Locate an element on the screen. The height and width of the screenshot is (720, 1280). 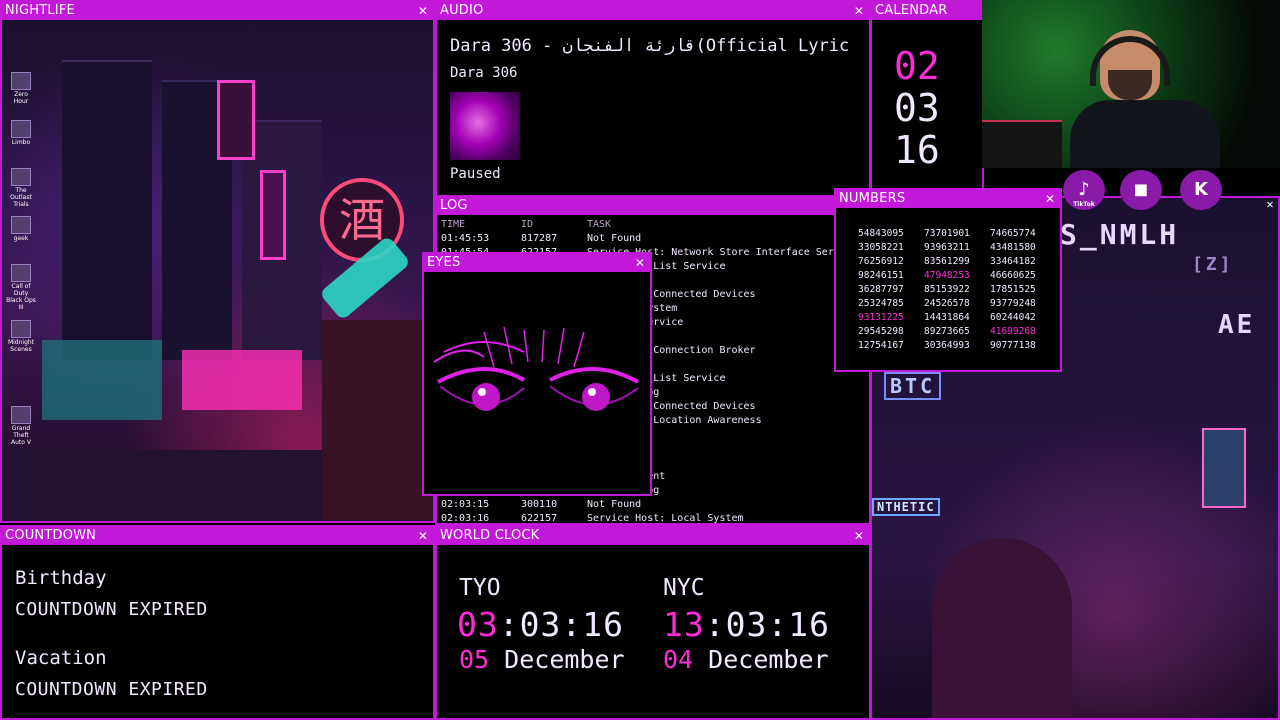
calendar-line: 16 is located at coordinates (917, 150).